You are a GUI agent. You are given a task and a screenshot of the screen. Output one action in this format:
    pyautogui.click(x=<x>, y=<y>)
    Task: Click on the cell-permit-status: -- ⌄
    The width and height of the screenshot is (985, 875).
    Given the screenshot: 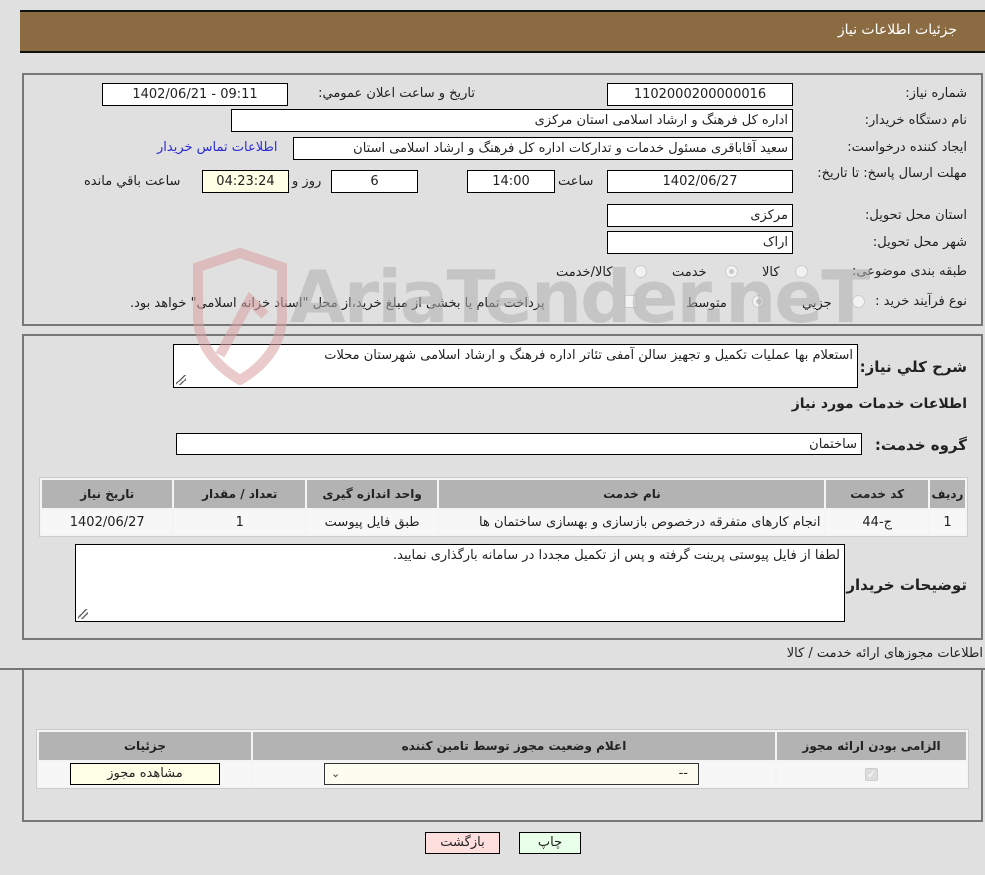 What is the action you would take?
    pyautogui.click(x=514, y=774)
    